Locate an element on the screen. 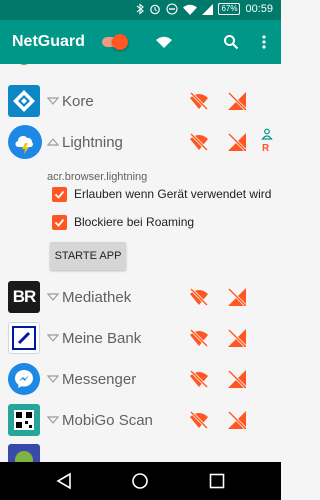 This screenshot has width=320, height=500. app-name: Kore is located at coordinates (78, 101).